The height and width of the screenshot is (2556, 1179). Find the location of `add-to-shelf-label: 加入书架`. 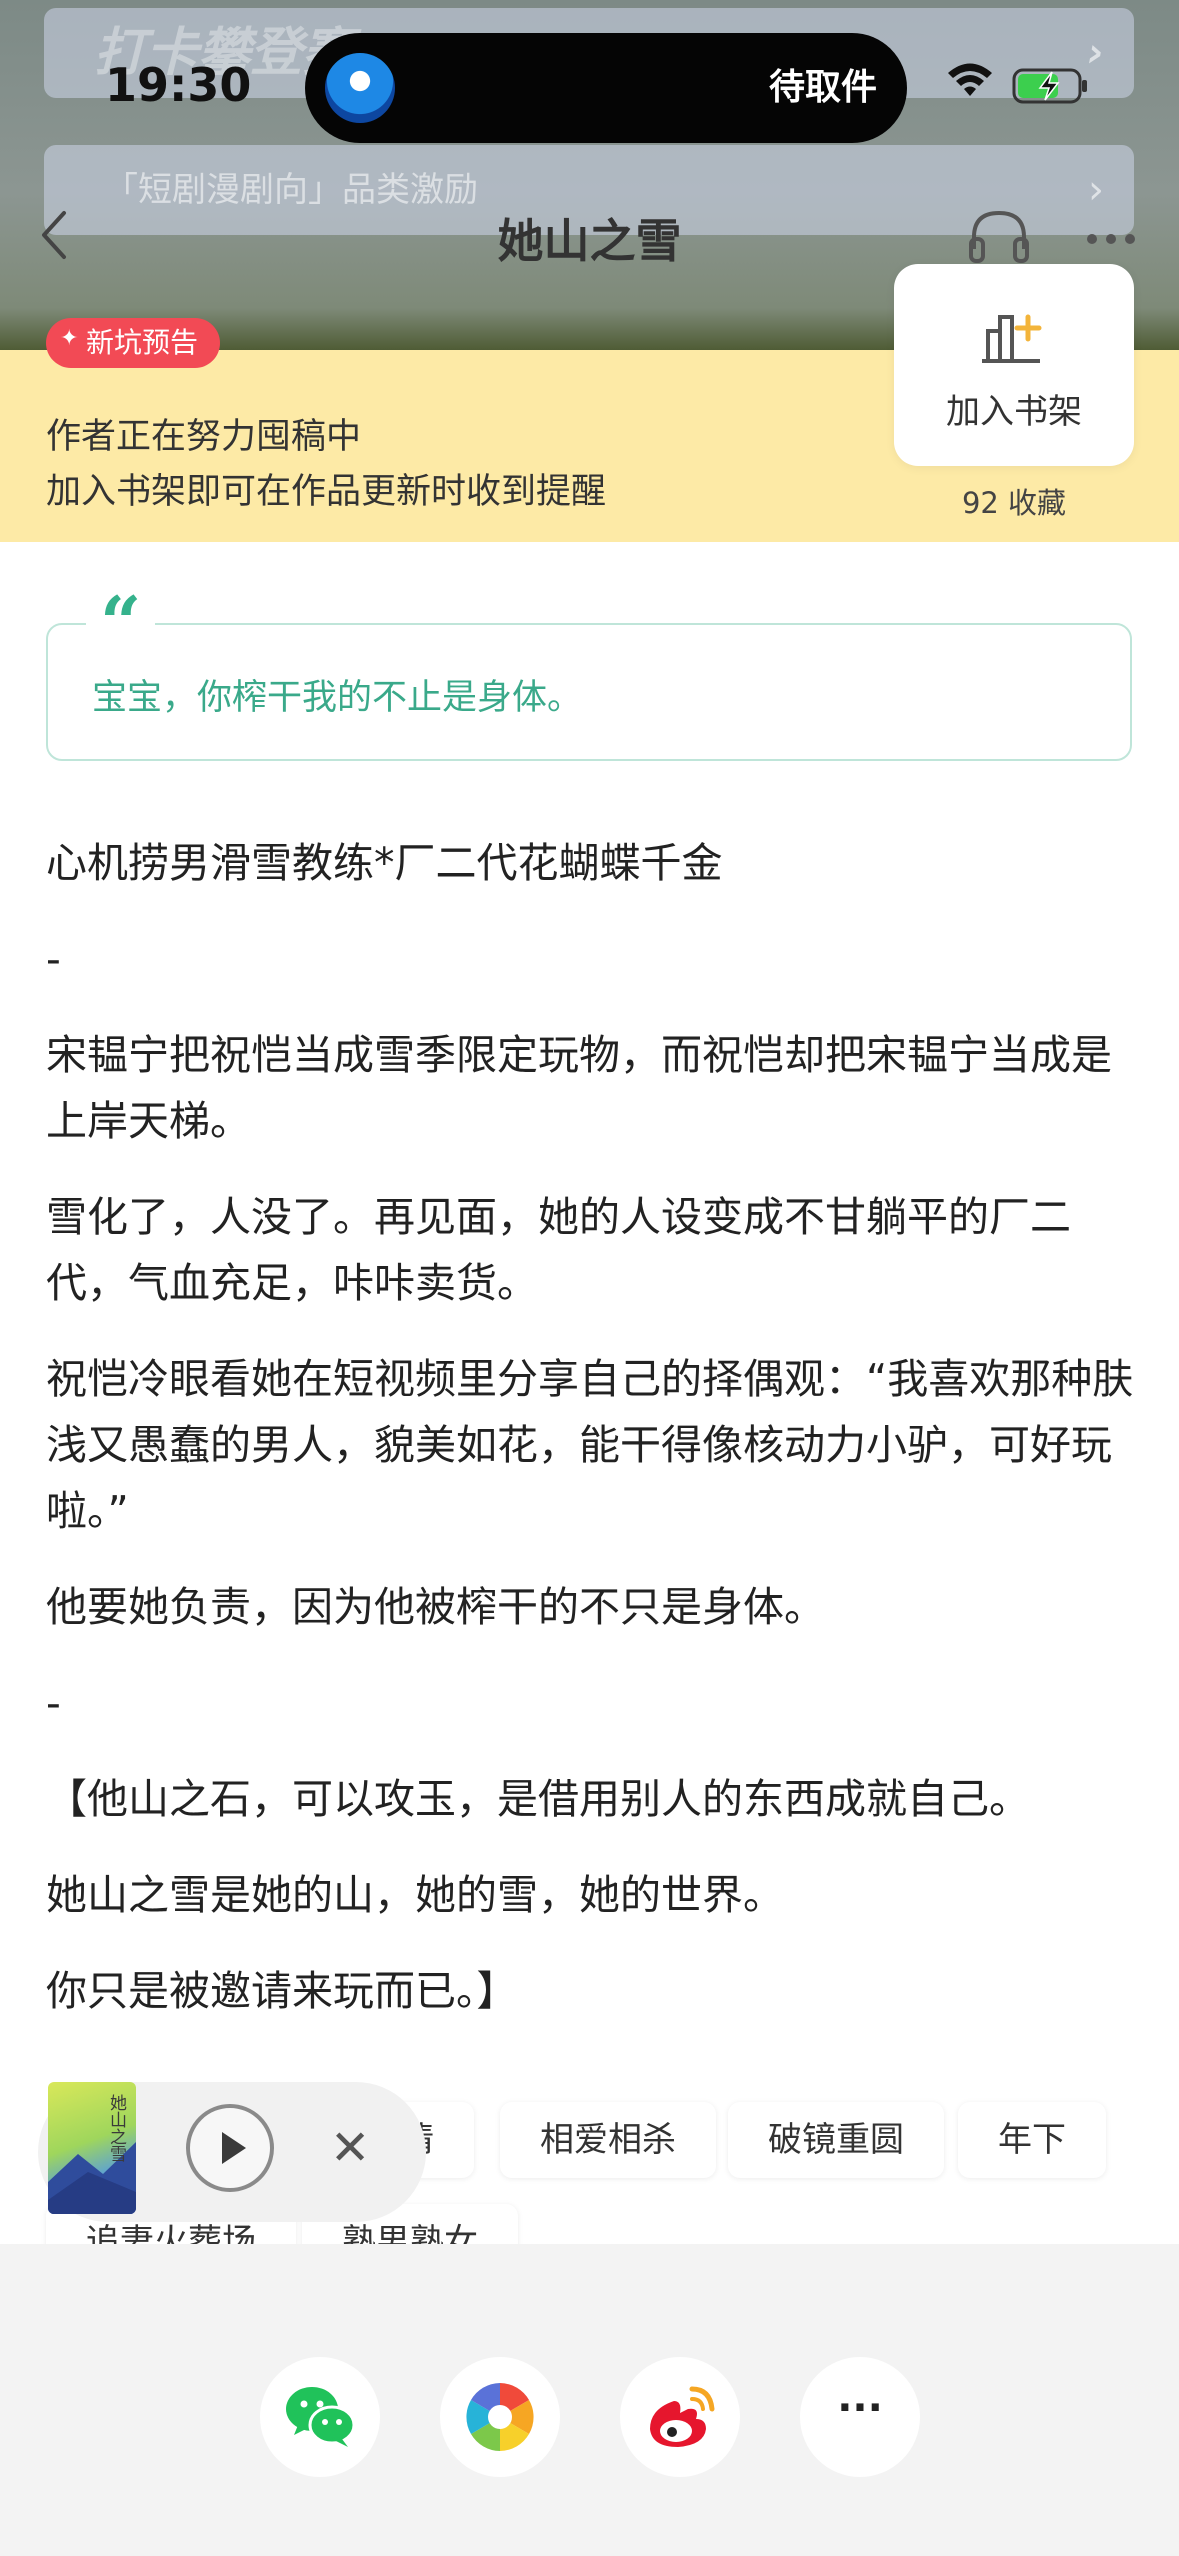

add-to-shelf-label: 加入书架 is located at coordinates (1014, 412).